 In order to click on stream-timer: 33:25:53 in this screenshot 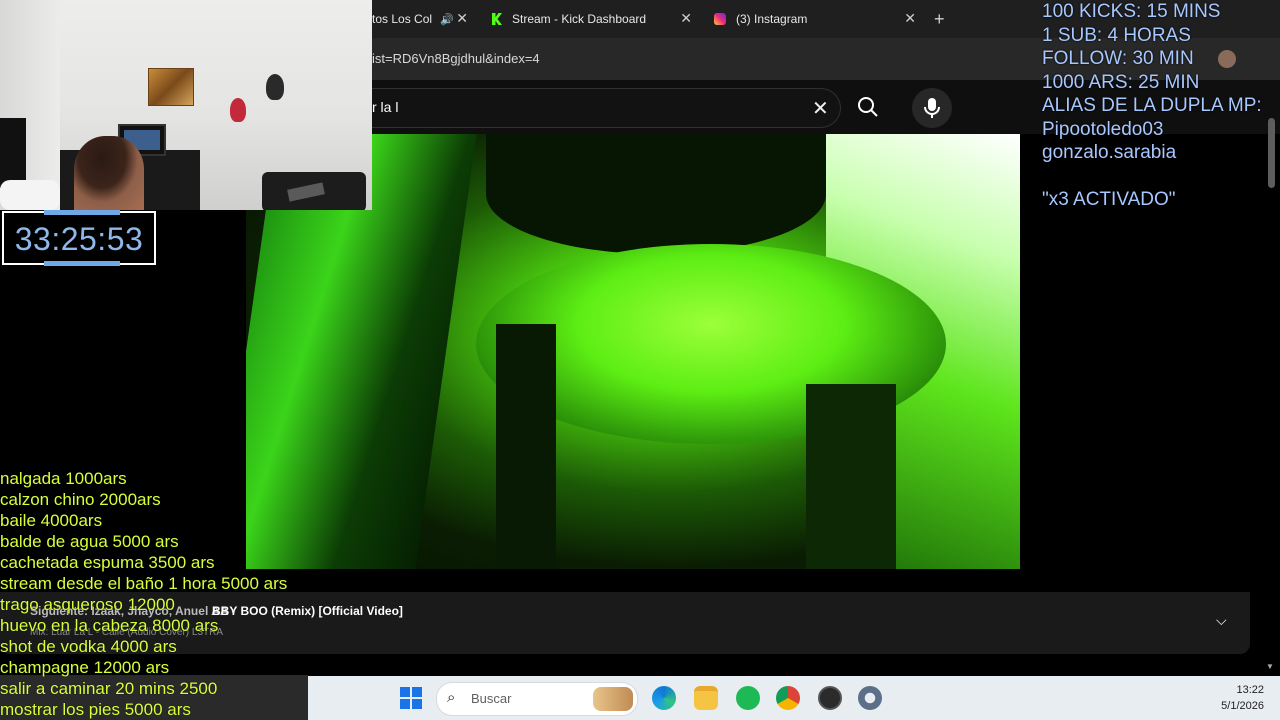, I will do `click(79, 238)`.